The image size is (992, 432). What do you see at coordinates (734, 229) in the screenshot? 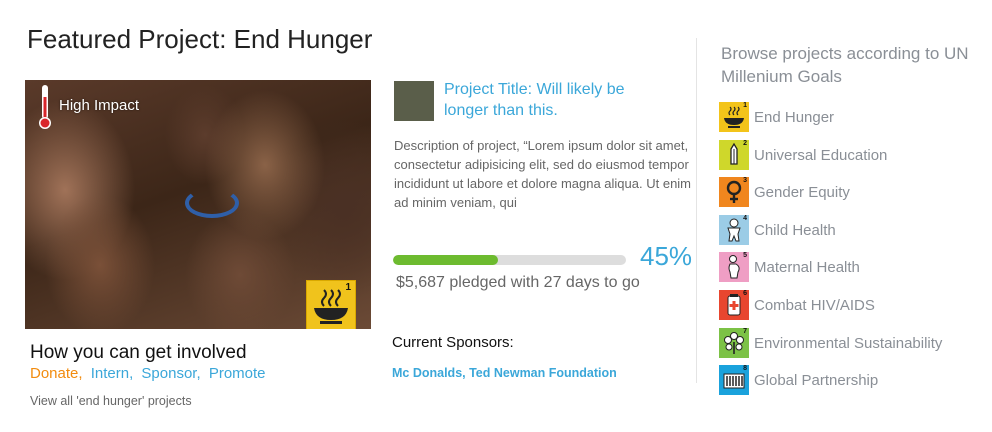
I see `child-icon: 4` at bounding box center [734, 229].